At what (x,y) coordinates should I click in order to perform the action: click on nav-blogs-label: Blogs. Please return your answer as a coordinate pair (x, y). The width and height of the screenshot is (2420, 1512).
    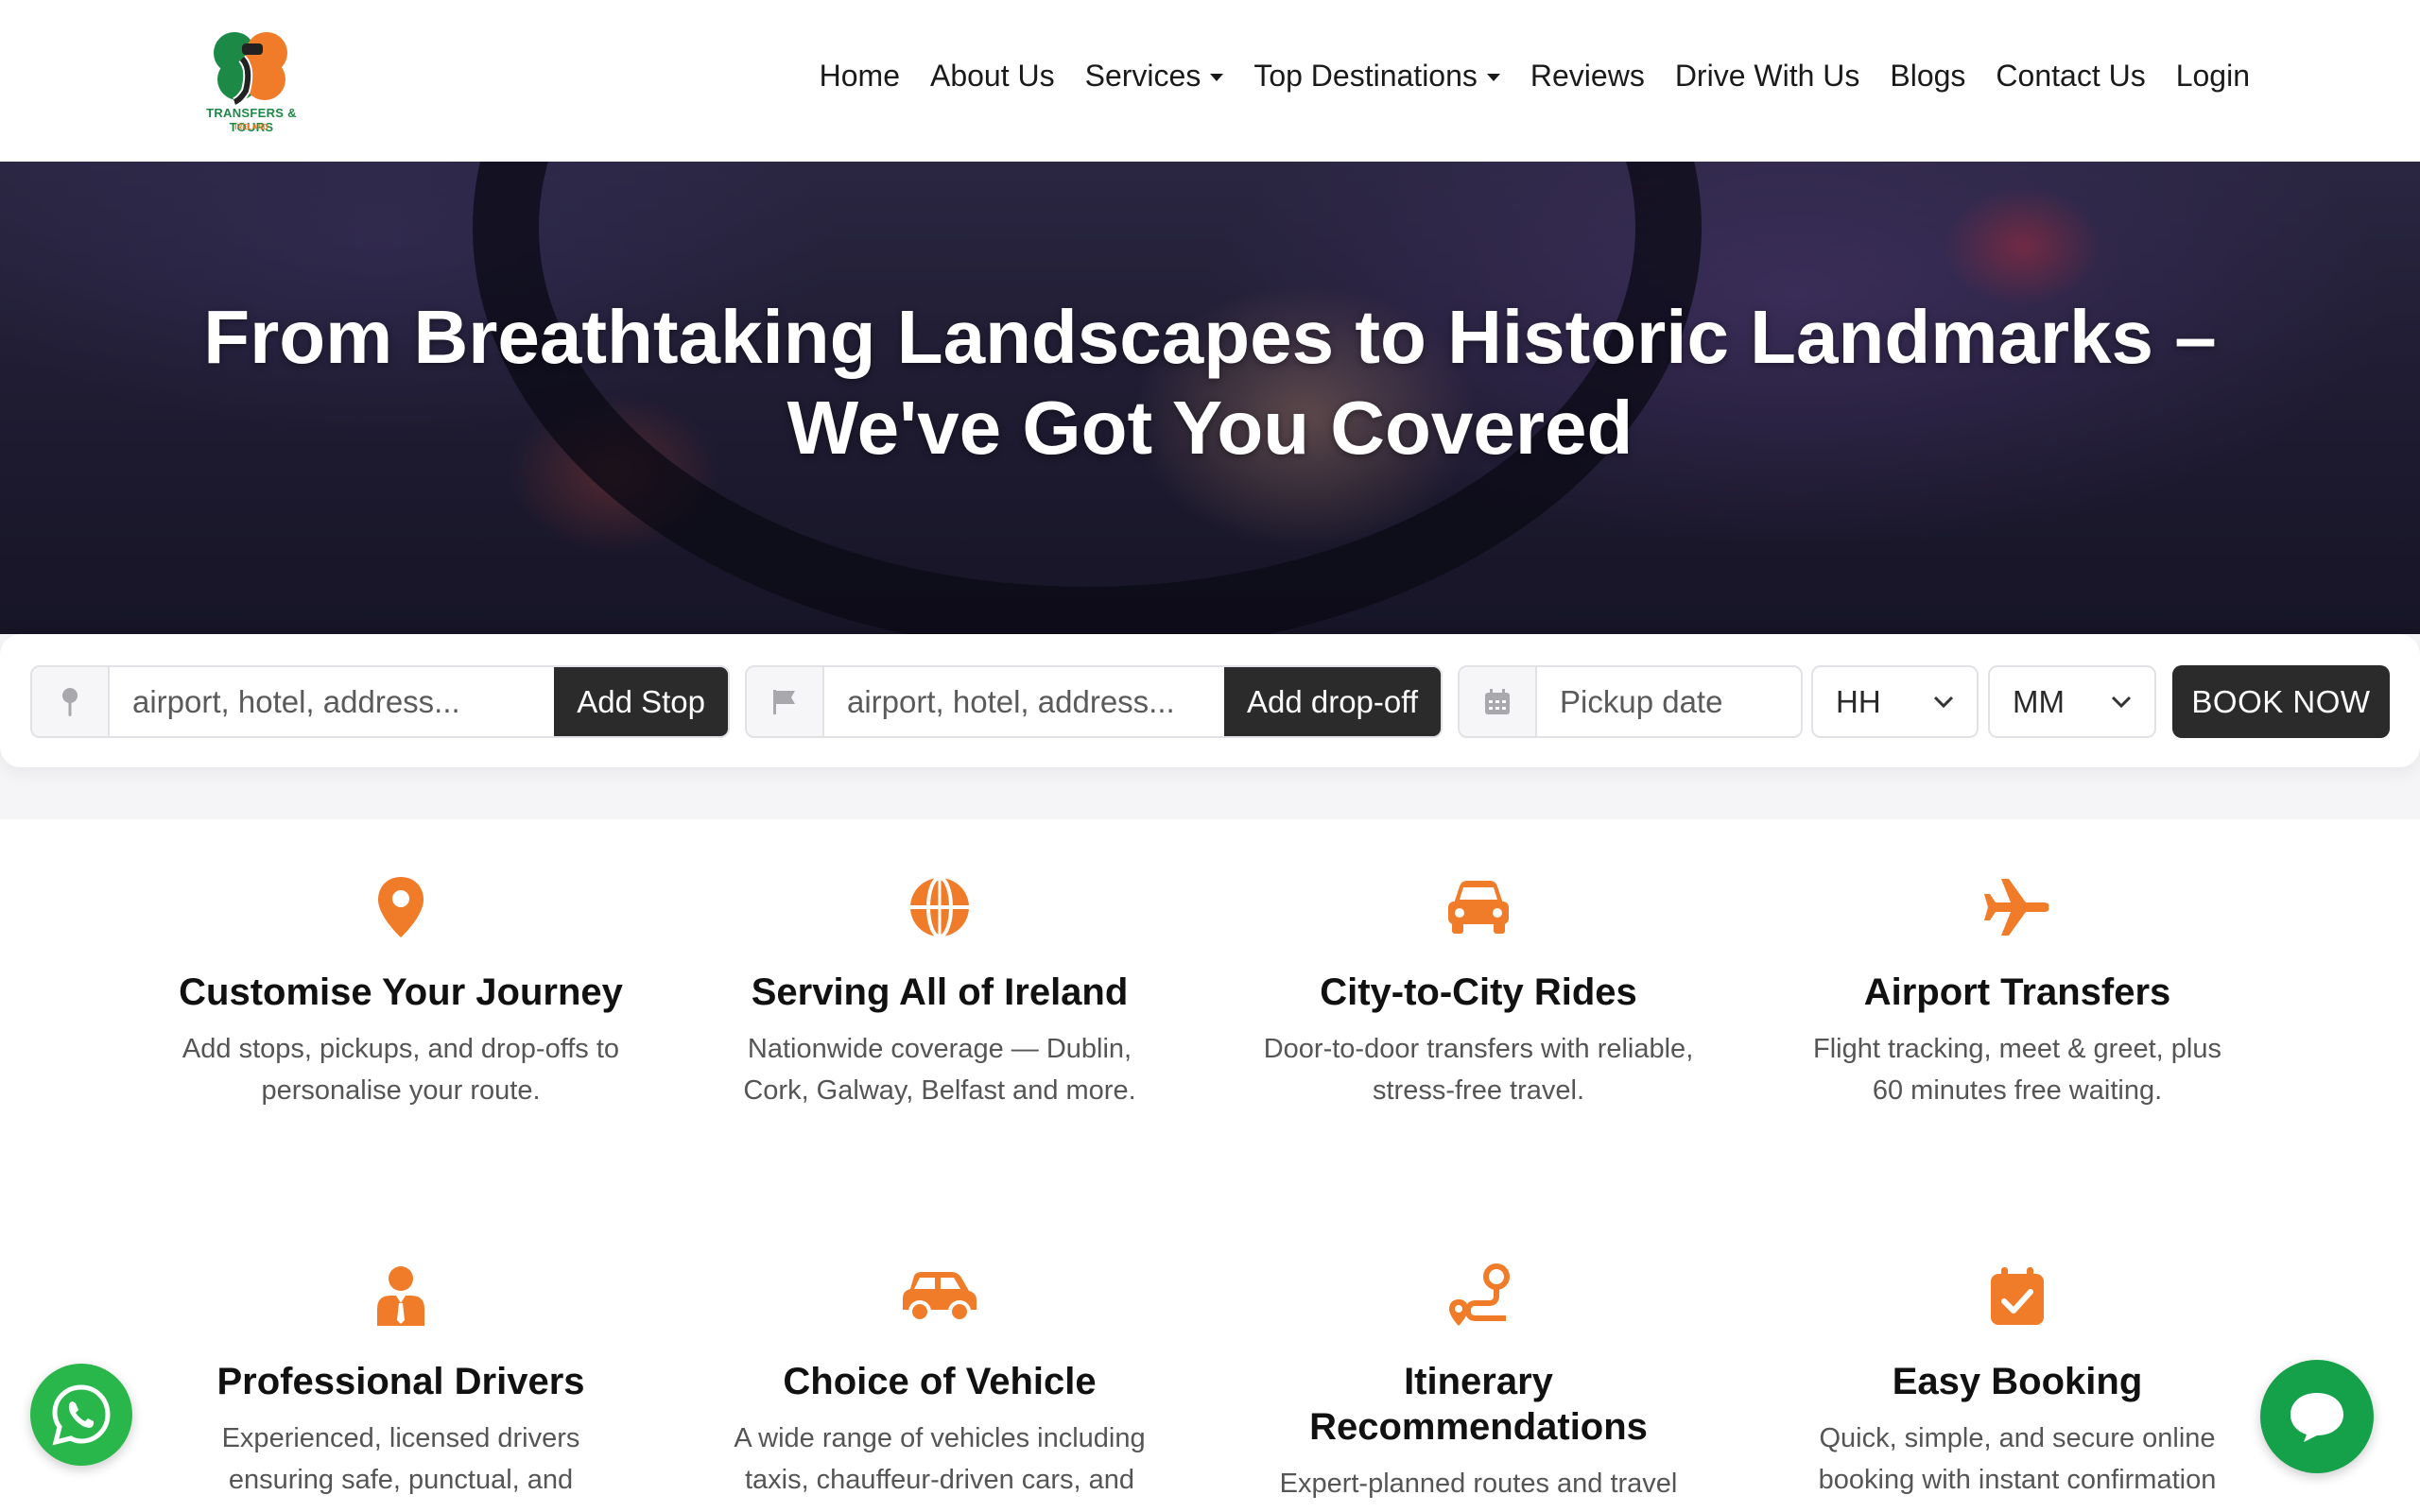
    Looking at the image, I should click on (1928, 76).